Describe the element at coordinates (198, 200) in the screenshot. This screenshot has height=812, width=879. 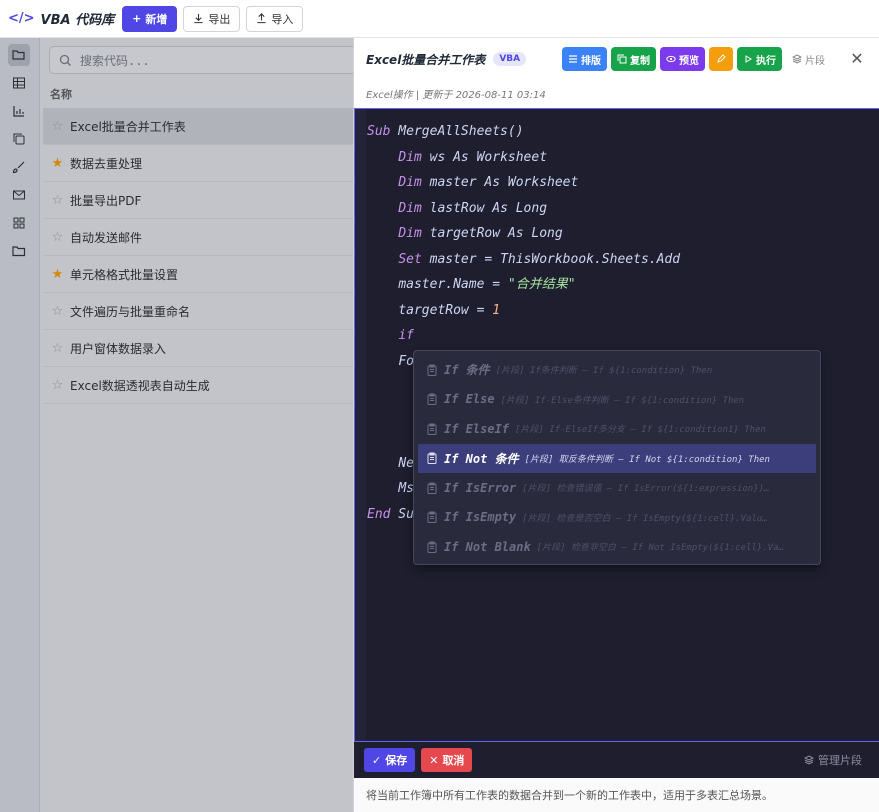
I see `list-item: ☆ 批量导出PDF` at that location.